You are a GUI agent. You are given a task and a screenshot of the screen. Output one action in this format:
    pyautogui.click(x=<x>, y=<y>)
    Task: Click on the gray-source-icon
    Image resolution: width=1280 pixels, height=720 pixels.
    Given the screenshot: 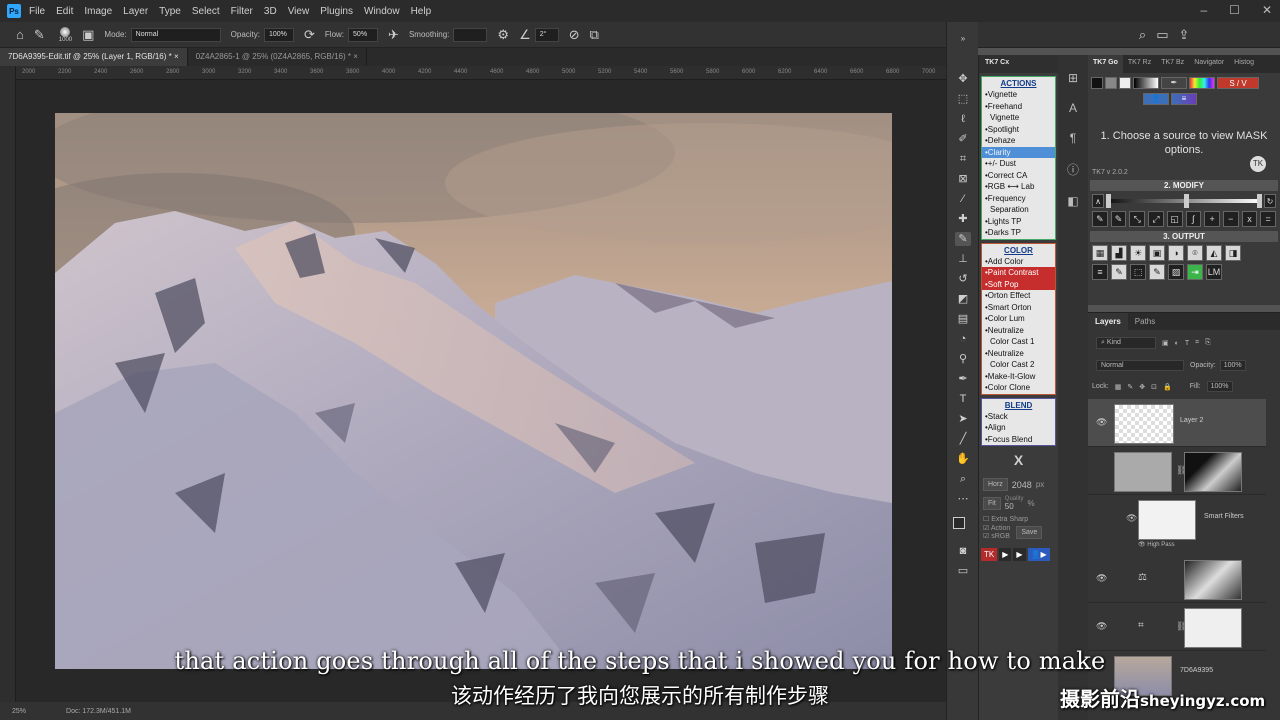 What is the action you would take?
    pyautogui.click(x=1111, y=83)
    